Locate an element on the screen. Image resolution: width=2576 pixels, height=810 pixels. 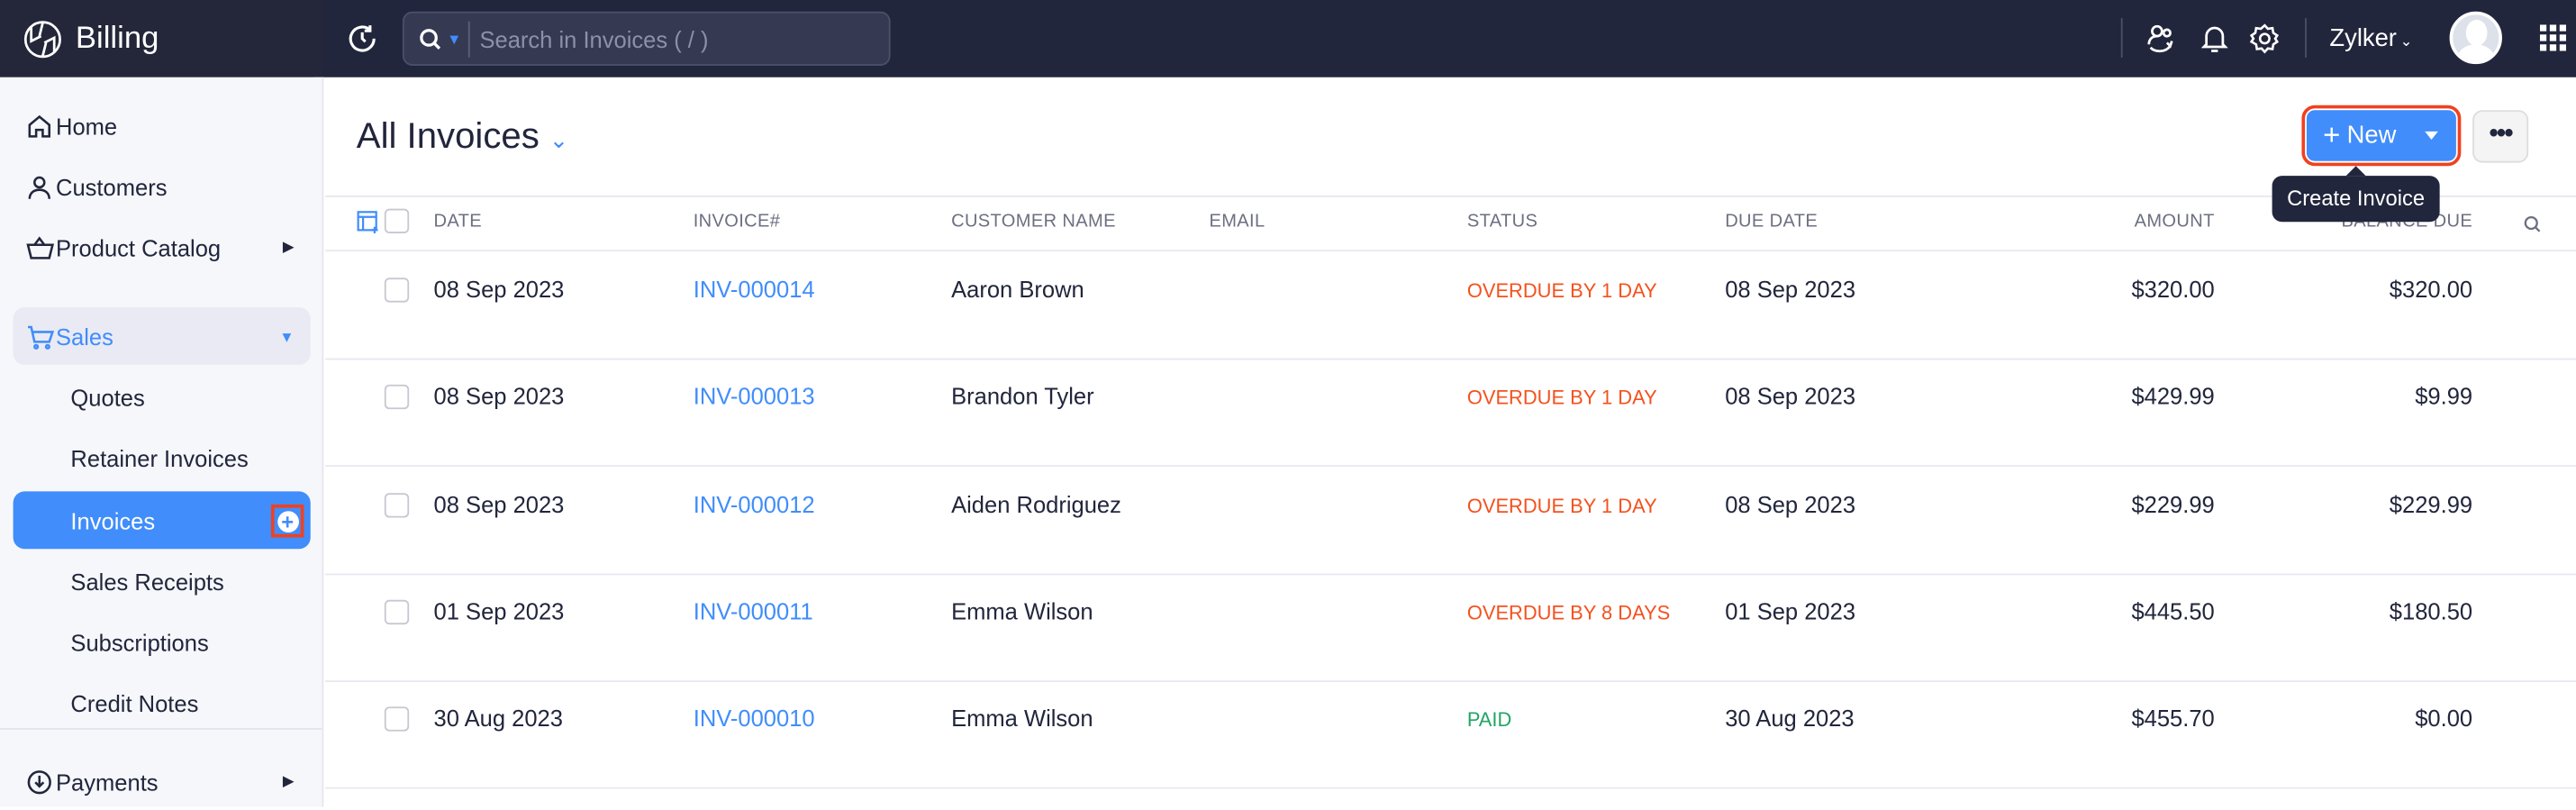
org-name: Zylker is located at coordinates (2363, 38).